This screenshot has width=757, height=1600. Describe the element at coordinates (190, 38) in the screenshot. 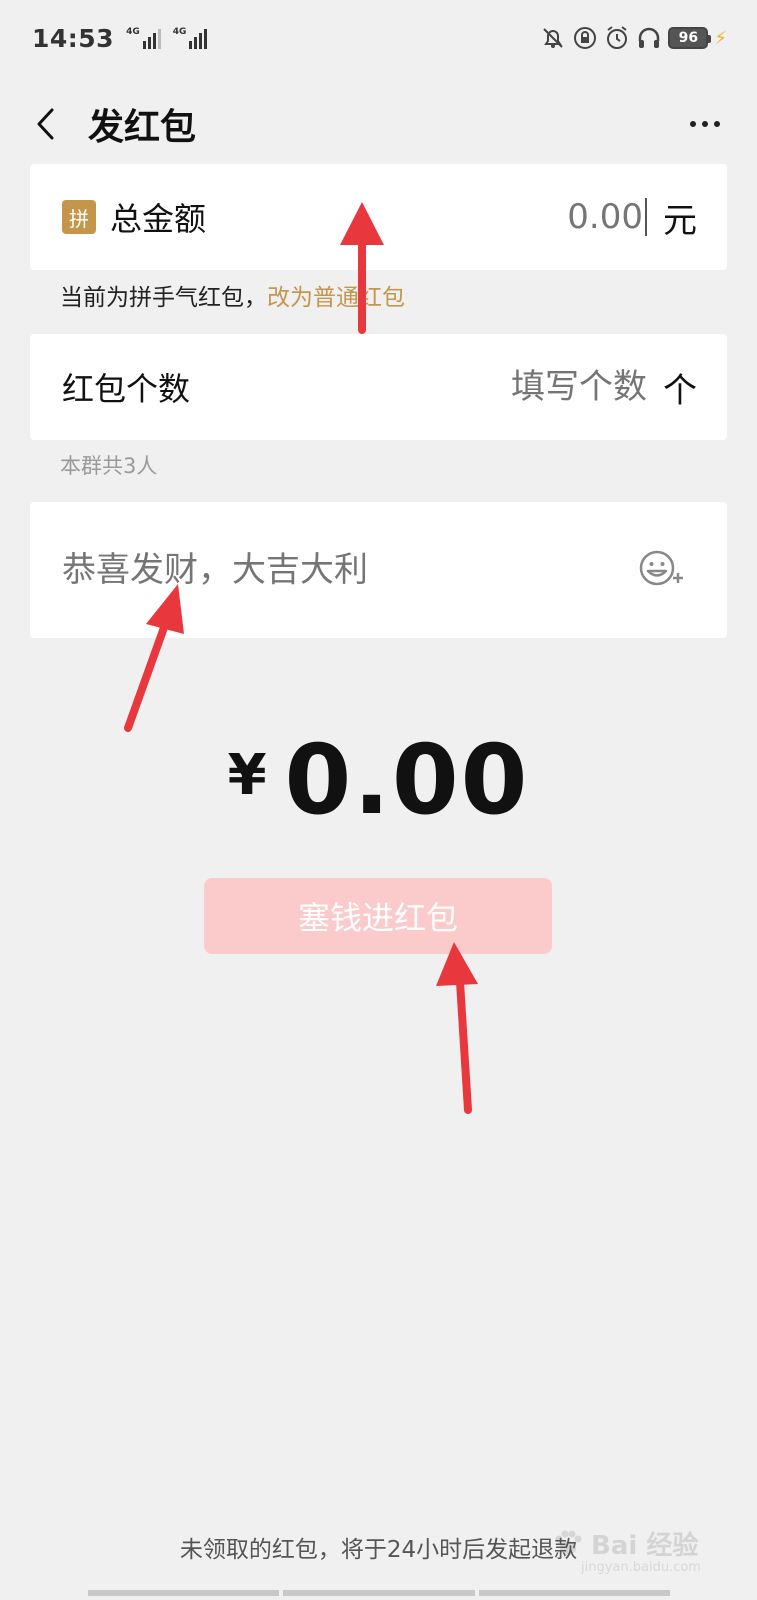

I see `signal-2-icon: 4G` at that location.